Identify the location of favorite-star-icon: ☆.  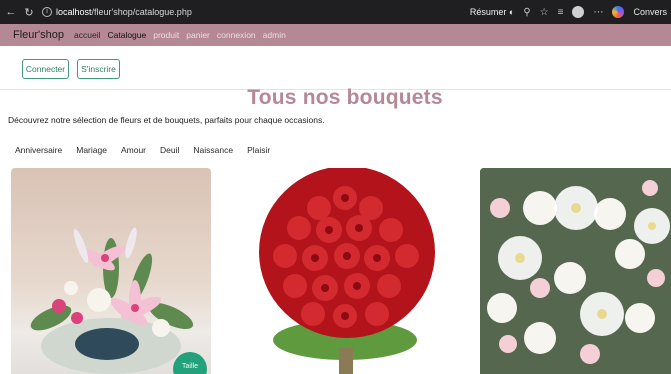
(544, 12).